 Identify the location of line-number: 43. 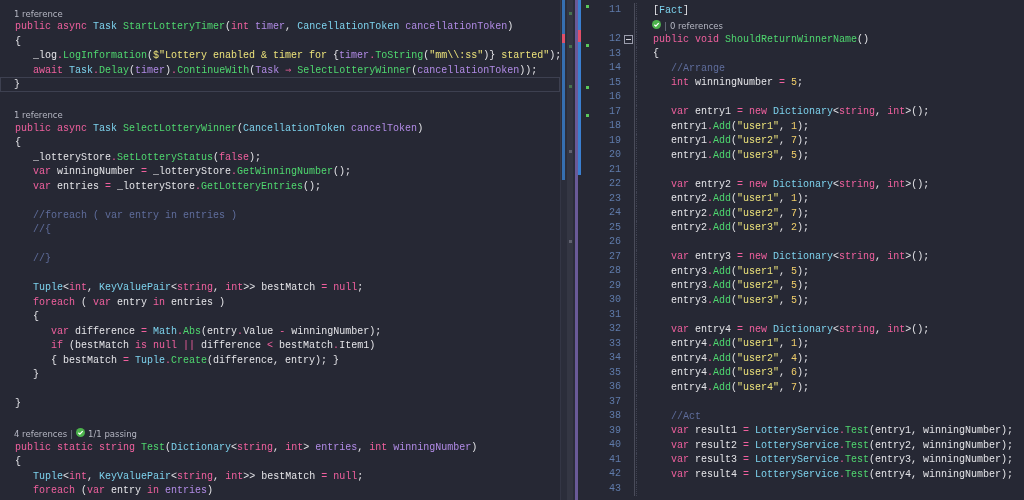
(615, 488).